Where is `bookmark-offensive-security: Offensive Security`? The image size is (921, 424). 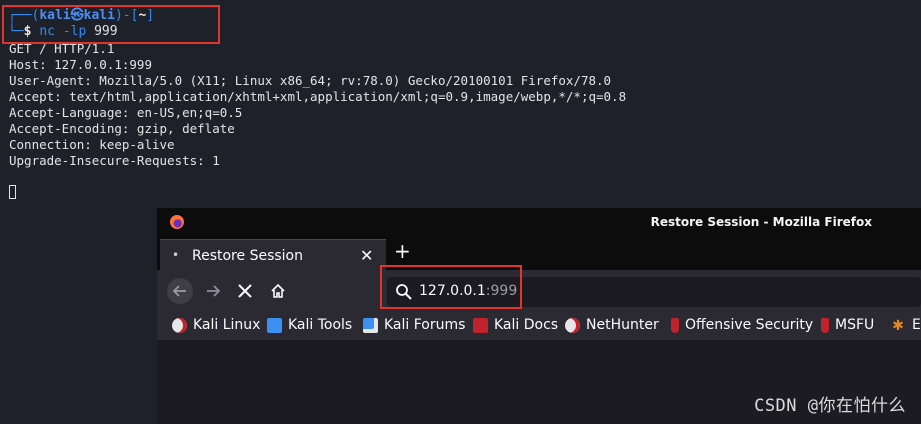
bookmark-offensive-security: Offensive Security is located at coordinates (742, 325).